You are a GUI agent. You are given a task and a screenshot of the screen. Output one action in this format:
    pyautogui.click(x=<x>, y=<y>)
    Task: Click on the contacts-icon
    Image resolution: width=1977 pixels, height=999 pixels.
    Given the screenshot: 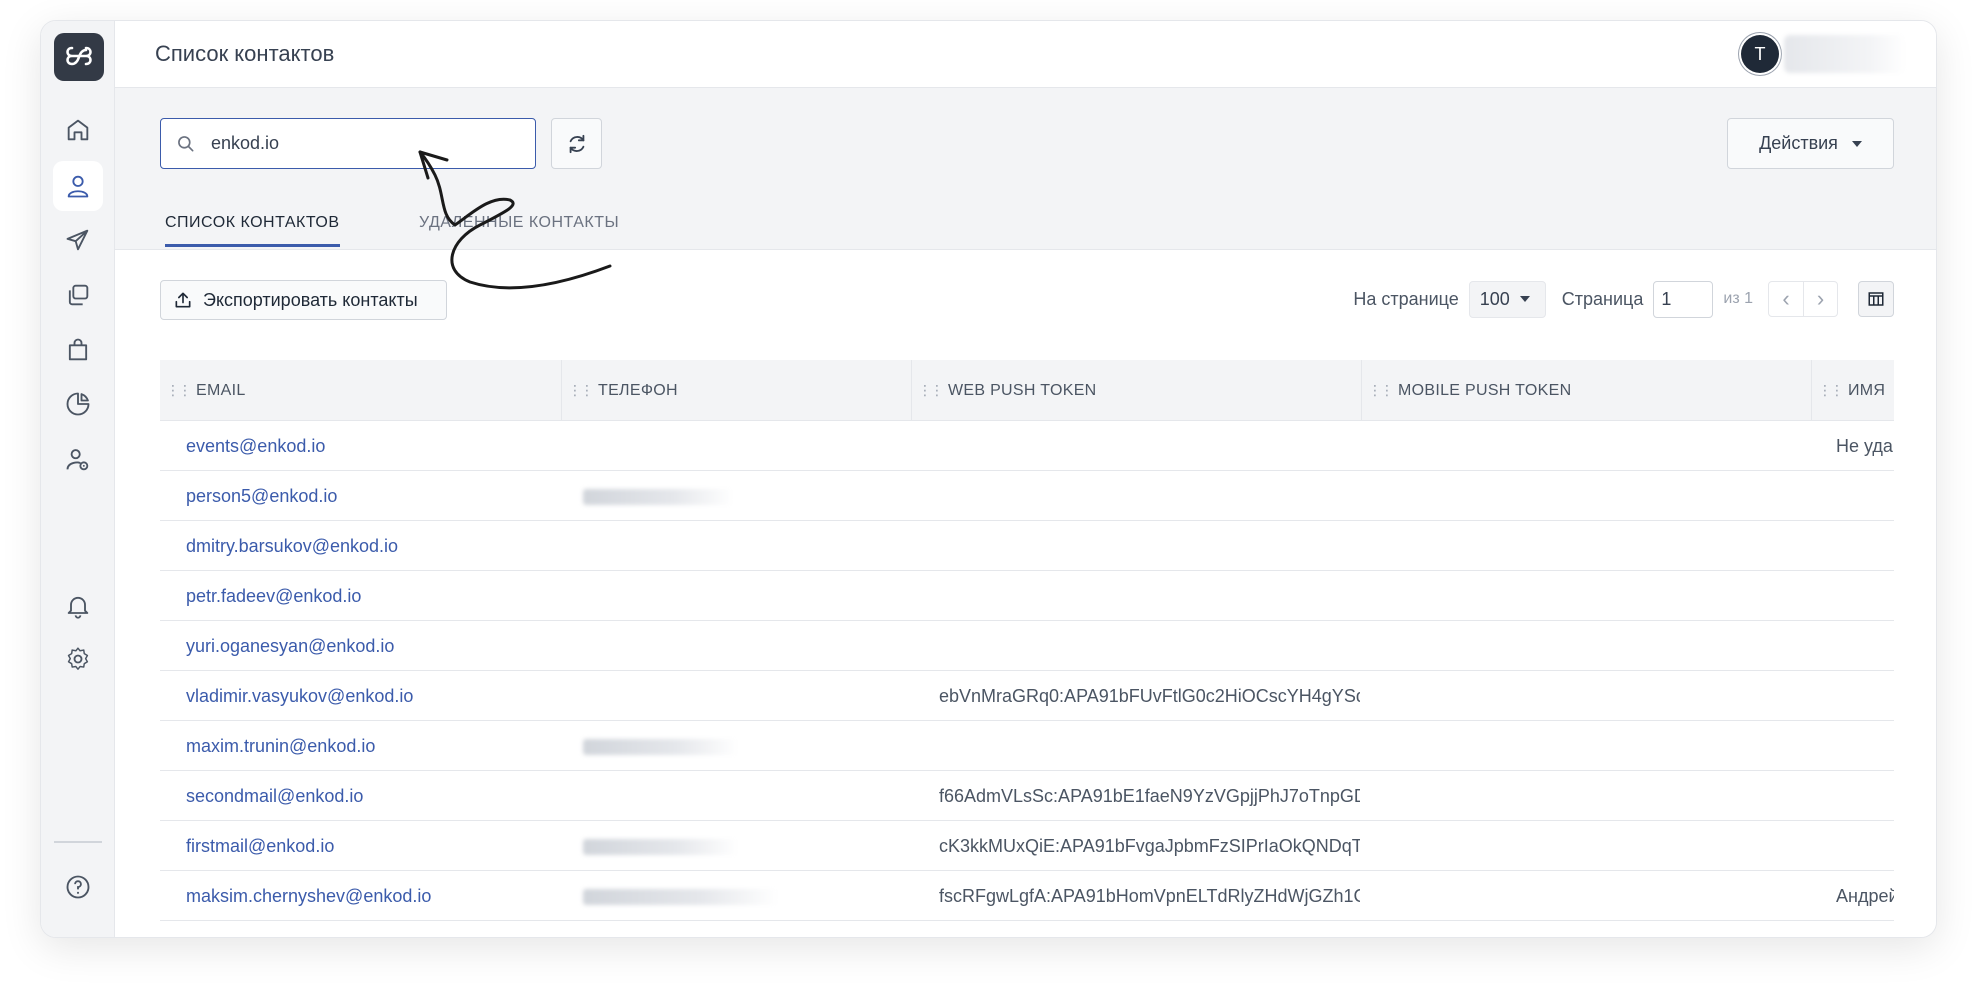 What is the action you would take?
    pyautogui.click(x=78, y=186)
    